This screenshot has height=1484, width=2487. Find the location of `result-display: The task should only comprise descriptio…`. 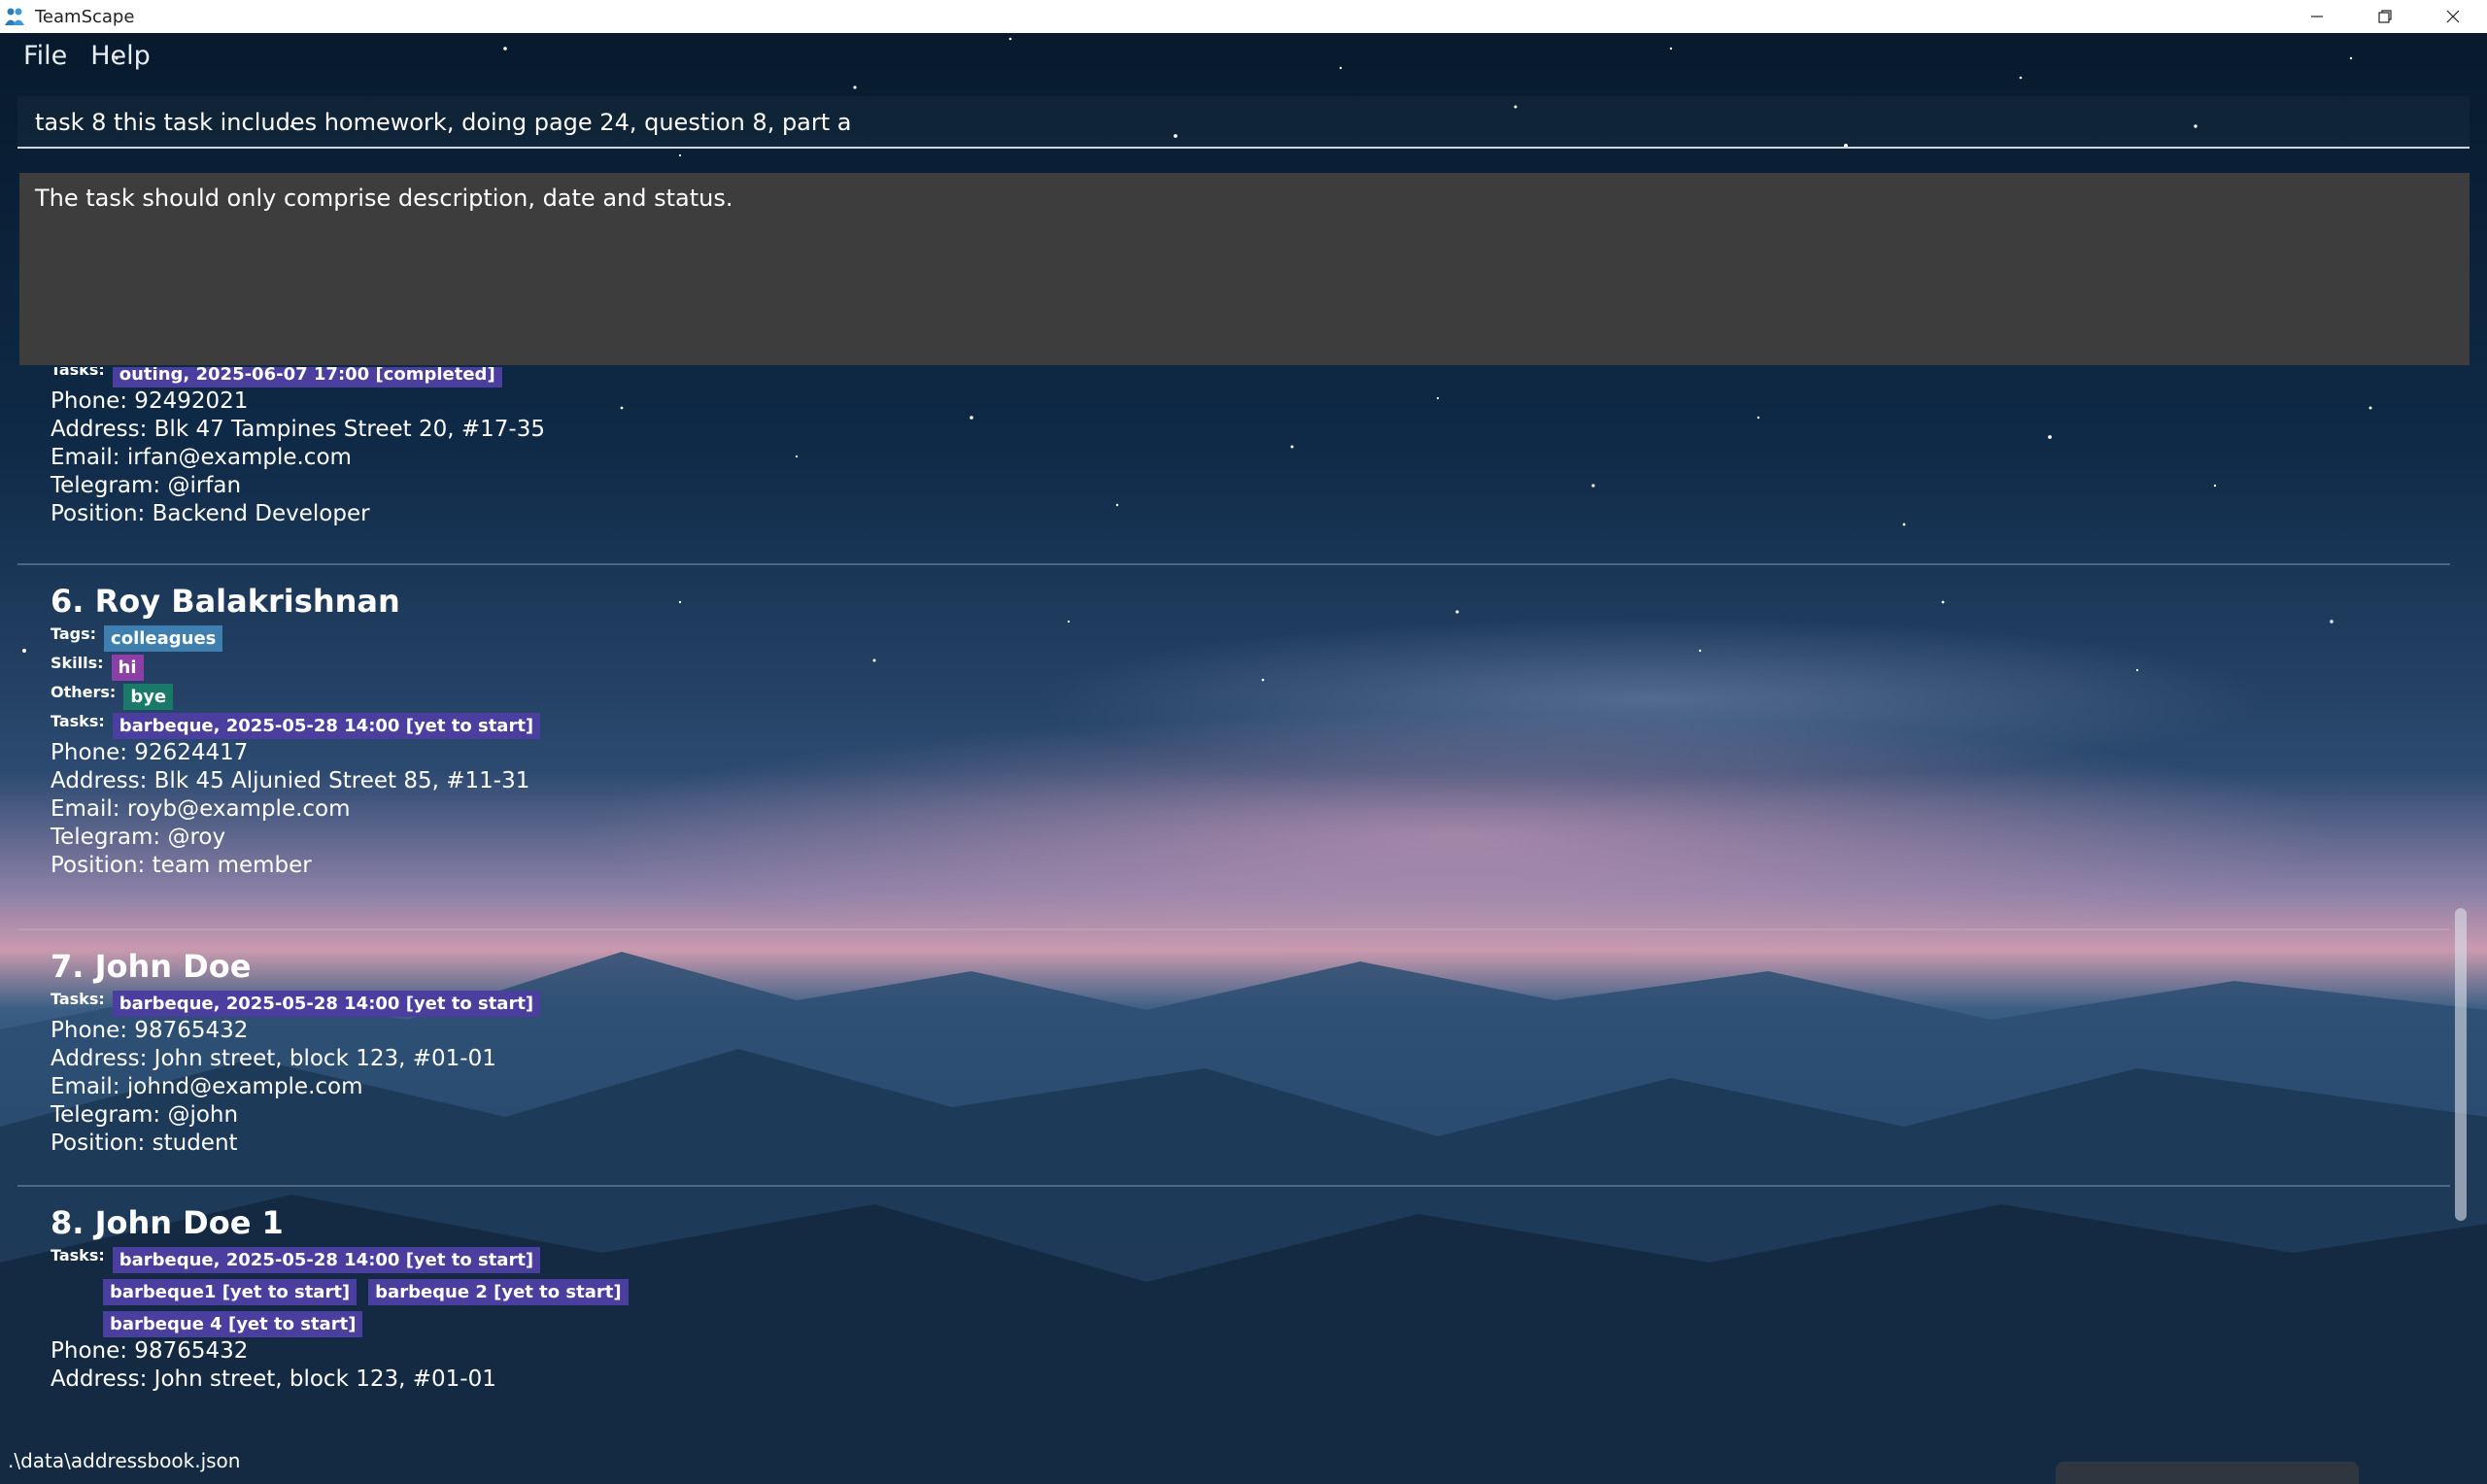

result-display: The task should only comprise descriptio… is located at coordinates (1244, 269).